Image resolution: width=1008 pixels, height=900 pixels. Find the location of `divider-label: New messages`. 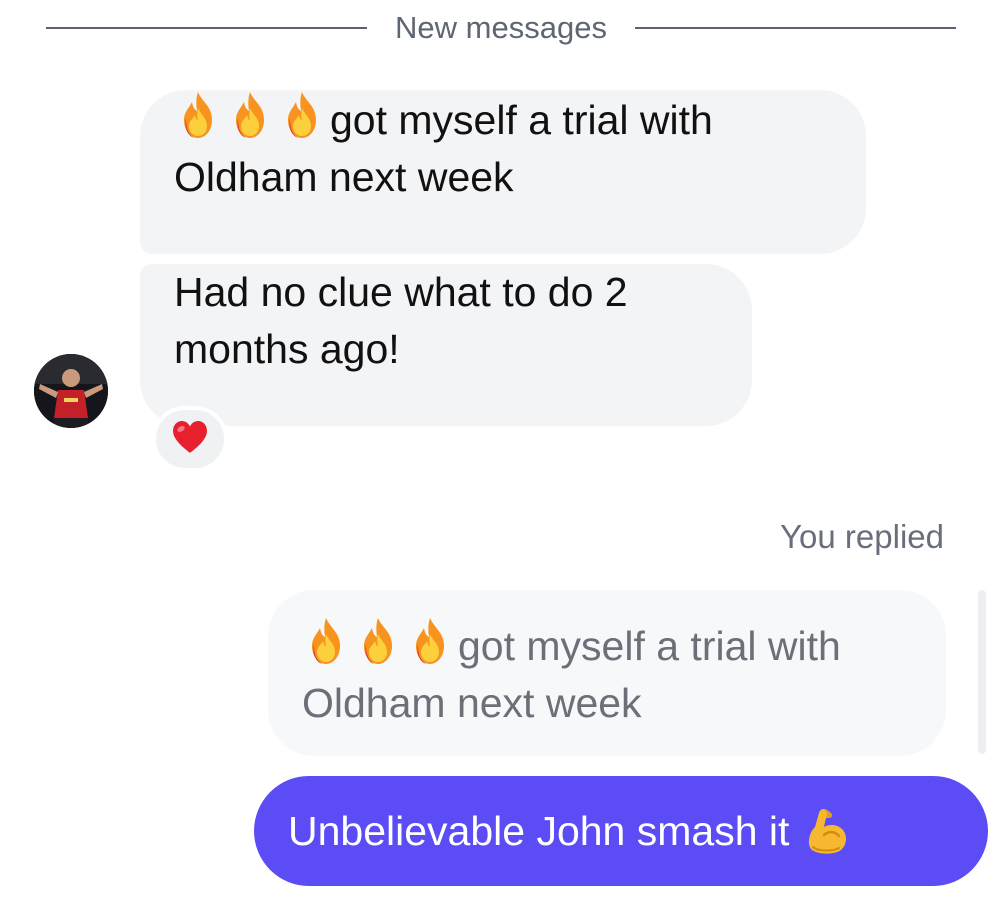

divider-label: New messages is located at coordinates (501, 27).